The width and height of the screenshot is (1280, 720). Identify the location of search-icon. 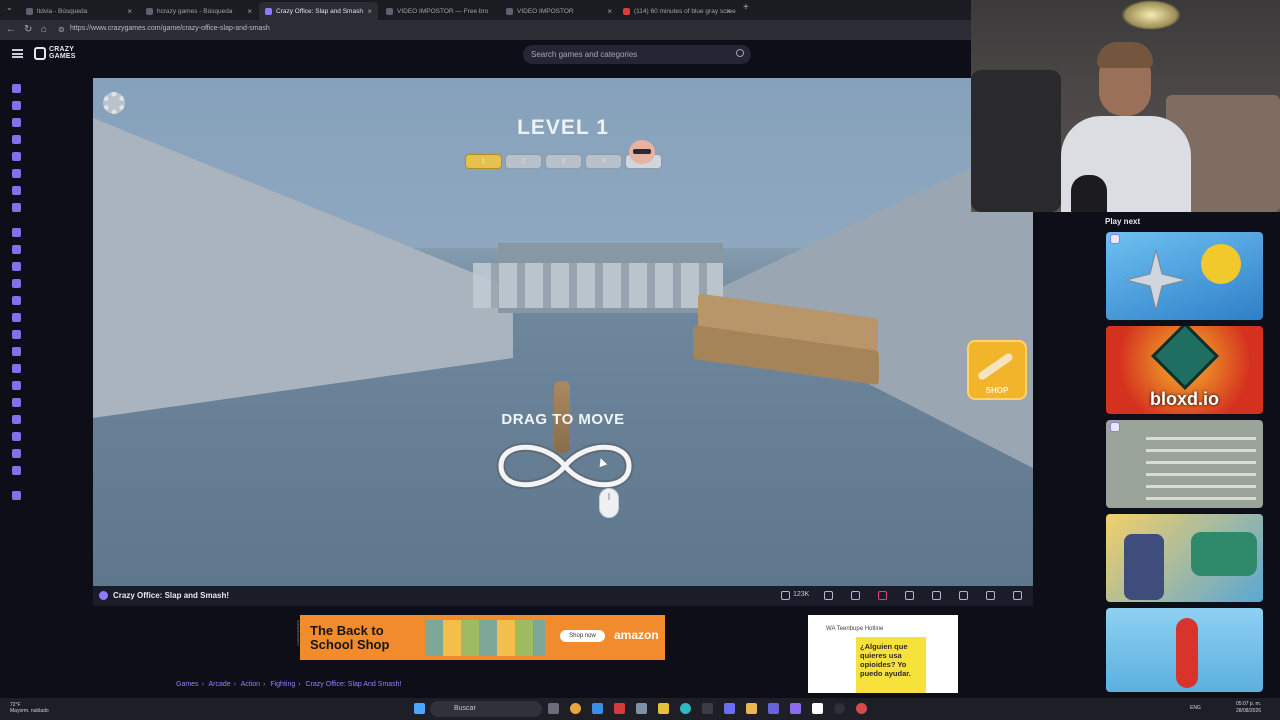
(740, 53).